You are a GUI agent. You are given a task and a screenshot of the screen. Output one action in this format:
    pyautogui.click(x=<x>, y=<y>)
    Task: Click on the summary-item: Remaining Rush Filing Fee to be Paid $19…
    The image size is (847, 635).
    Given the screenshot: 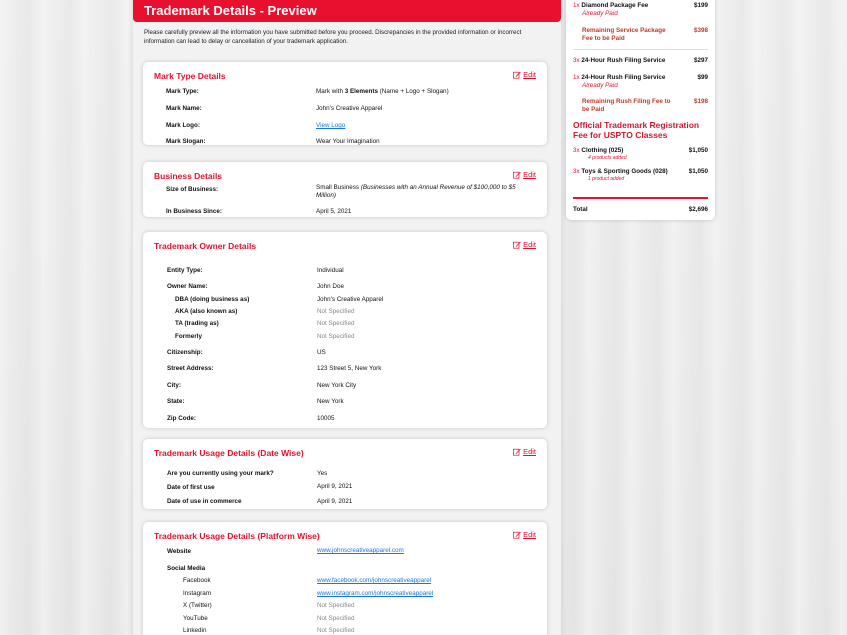 What is the action you would take?
    pyautogui.click(x=645, y=105)
    